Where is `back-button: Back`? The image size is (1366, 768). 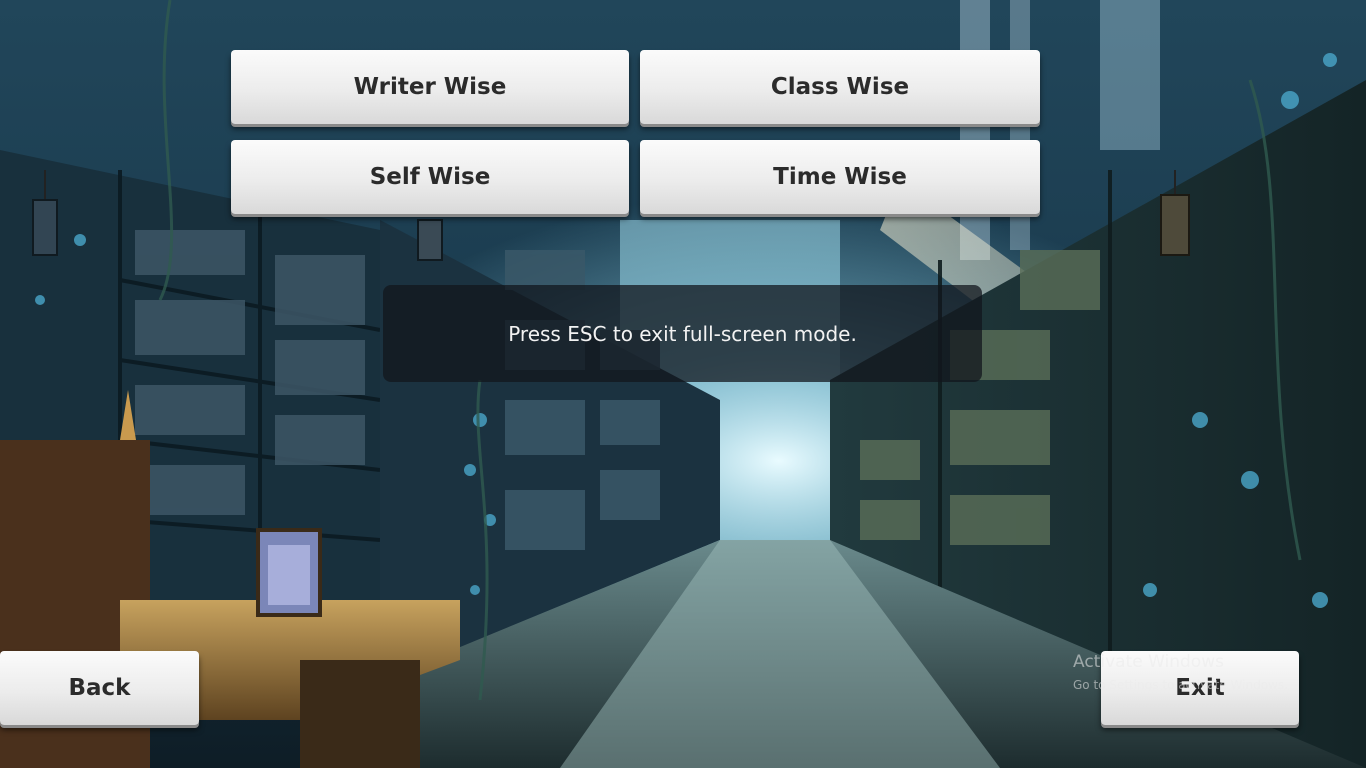 back-button: Back is located at coordinates (99, 688).